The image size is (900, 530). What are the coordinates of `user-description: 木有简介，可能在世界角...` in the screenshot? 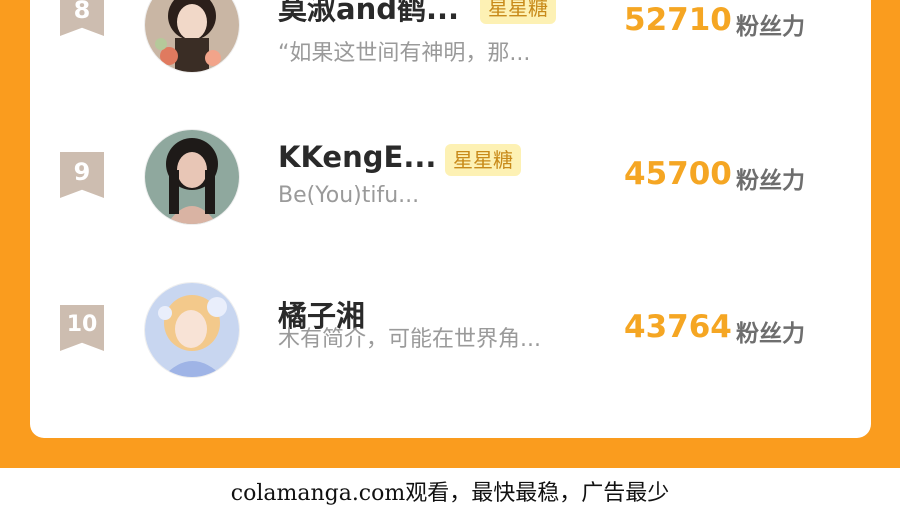 It's located at (409, 339).